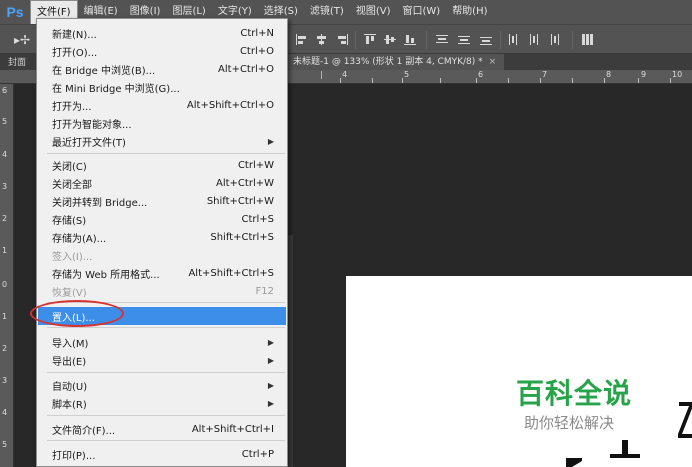 The width and height of the screenshot is (692, 467). Describe the element at coordinates (574, 393) in the screenshot. I see `watermark-title: 百科全说` at that location.